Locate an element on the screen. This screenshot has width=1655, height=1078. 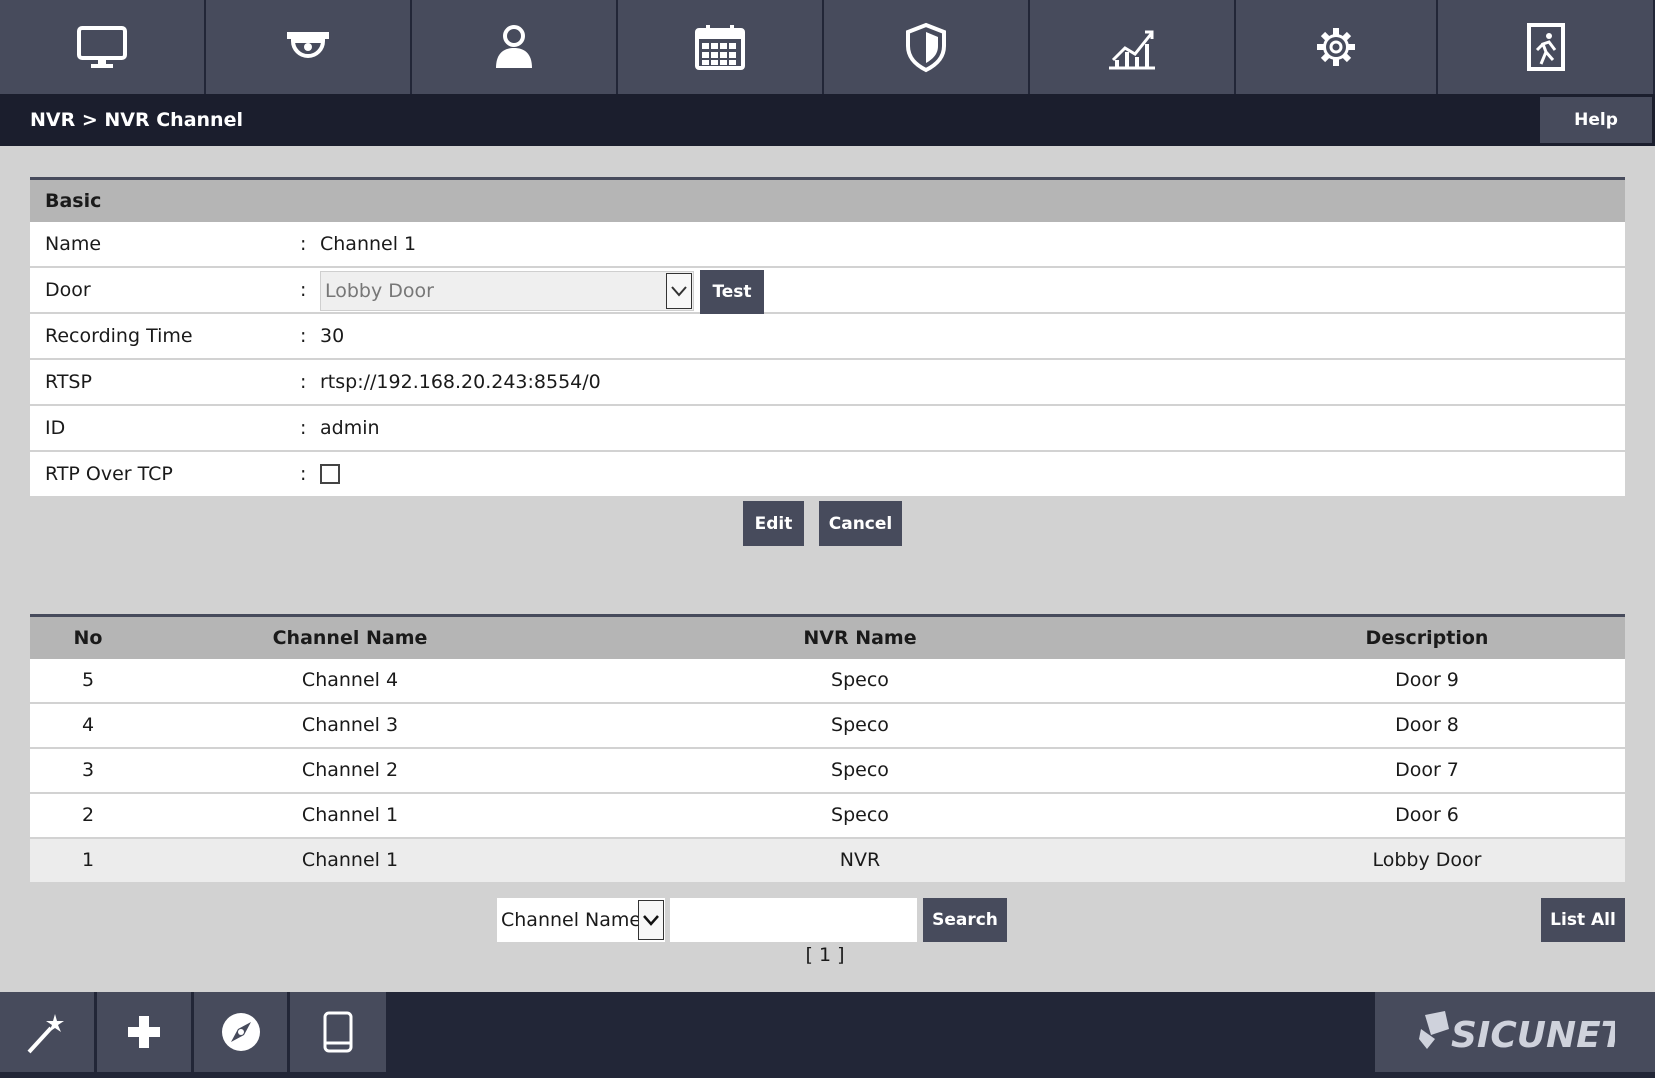
field-row-recording-time: Recording Time : 30 is located at coordinates (827, 337).